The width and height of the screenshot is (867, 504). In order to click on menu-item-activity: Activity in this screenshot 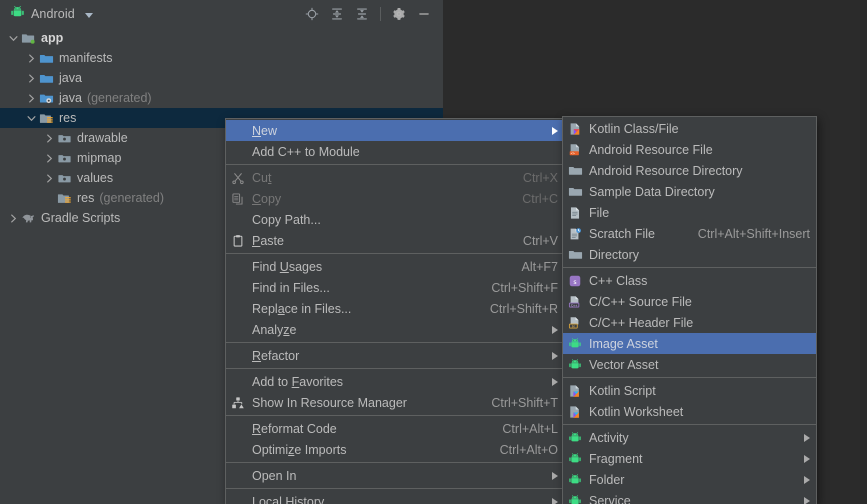, I will do `click(689, 437)`.